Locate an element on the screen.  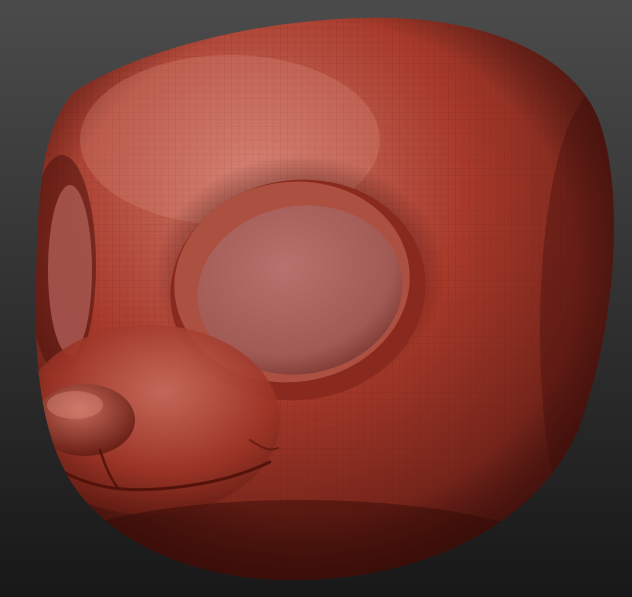
far-eye-ball is located at coordinates (70, 270).